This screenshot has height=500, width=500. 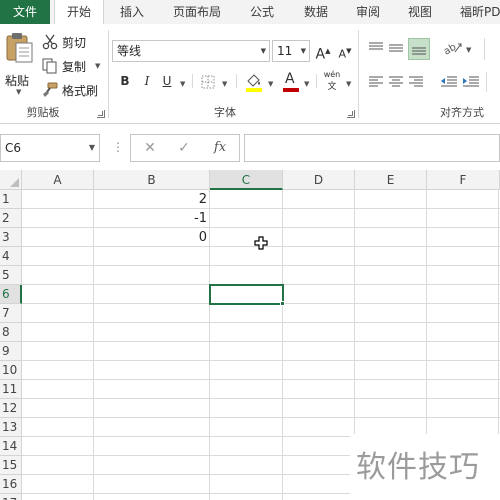 I want to click on row-header-3: 3, so click(x=11, y=237).